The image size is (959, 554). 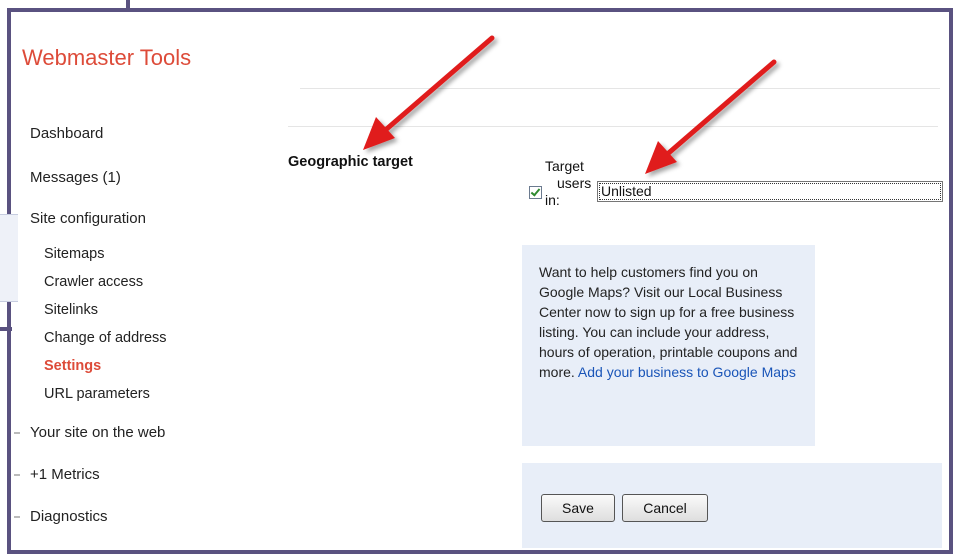 What do you see at coordinates (570, 104) in the screenshot?
I see `annotation-arrows` at bounding box center [570, 104].